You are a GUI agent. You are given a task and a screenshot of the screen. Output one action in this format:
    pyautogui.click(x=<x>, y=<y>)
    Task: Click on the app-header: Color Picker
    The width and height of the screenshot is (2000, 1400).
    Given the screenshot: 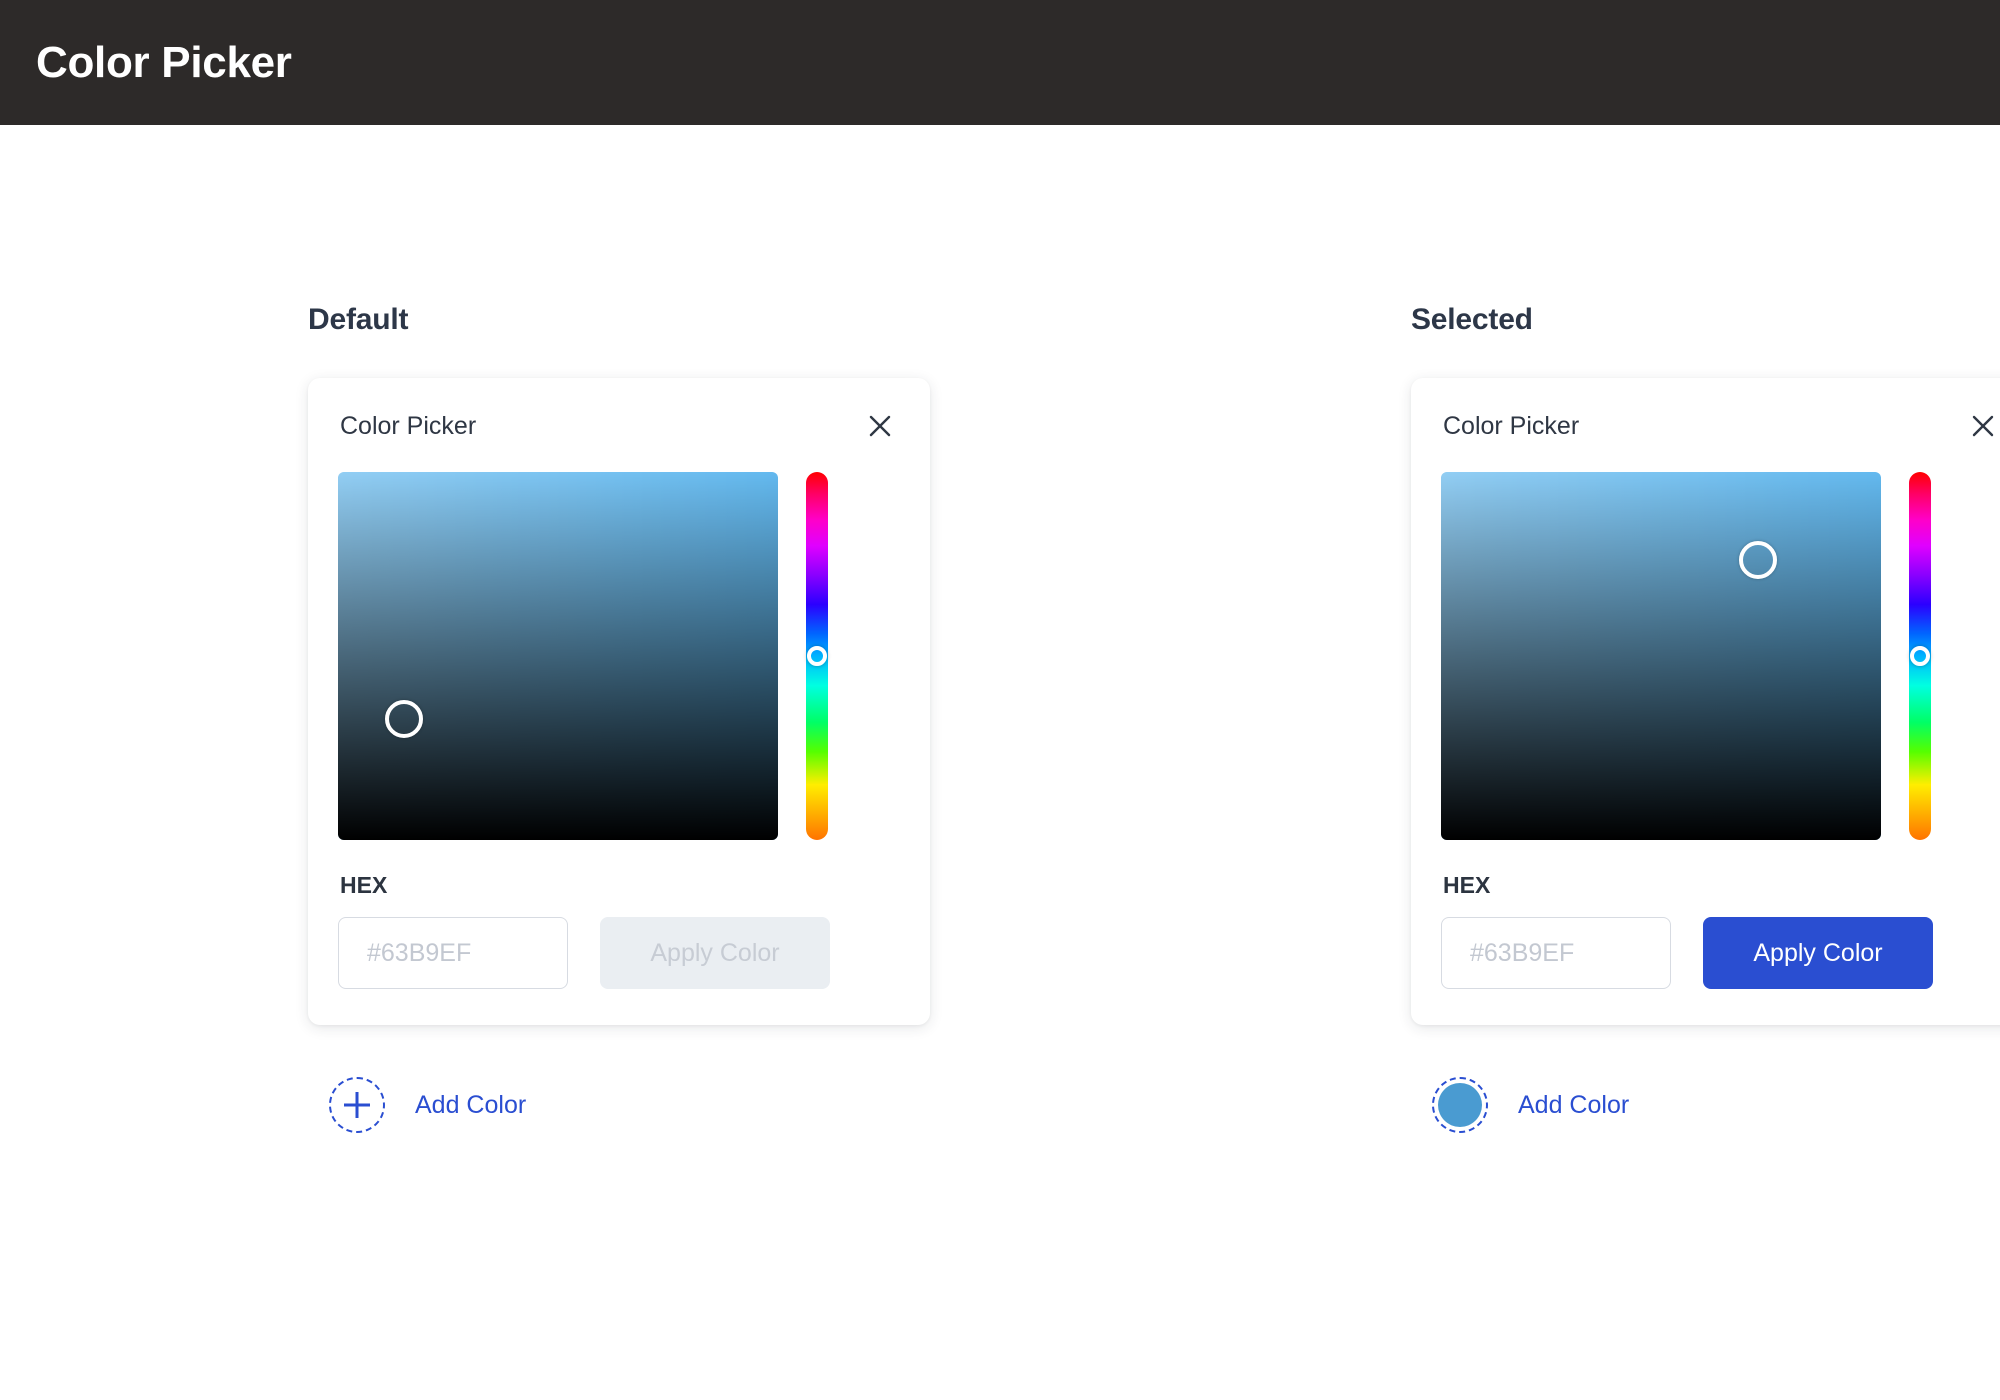 What is the action you would take?
    pyautogui.click(x=1000, y=62)
    